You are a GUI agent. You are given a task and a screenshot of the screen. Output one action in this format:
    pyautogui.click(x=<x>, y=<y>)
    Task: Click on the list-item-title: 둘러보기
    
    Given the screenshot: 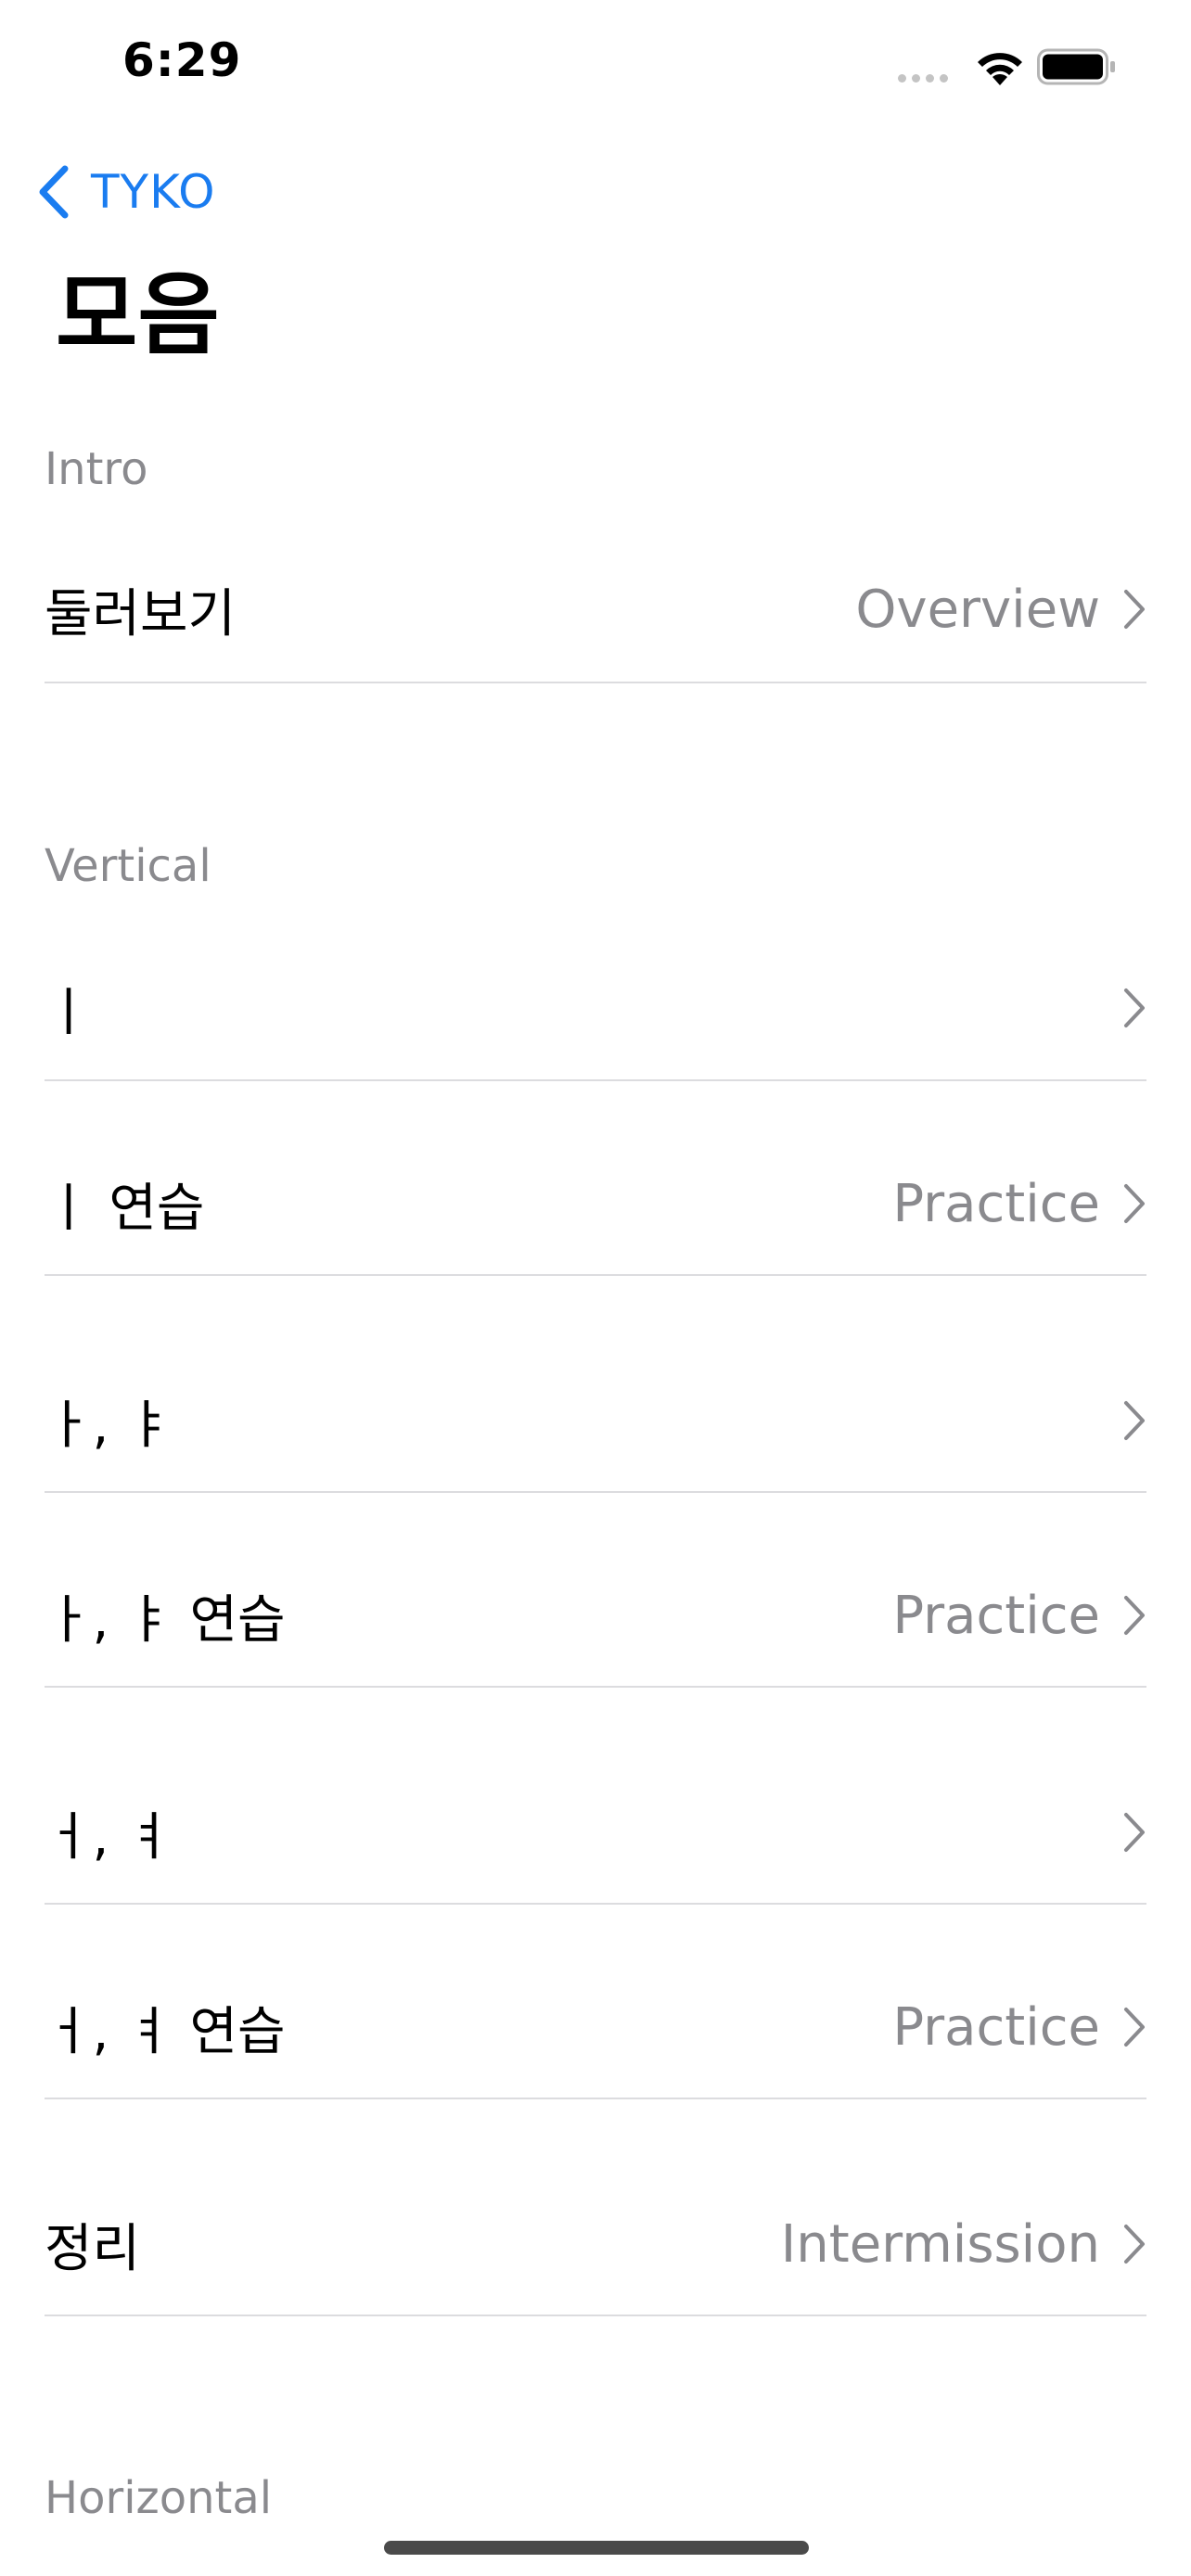 What is the action you would take?
    pyautogui.click(x=141, y=613)
    